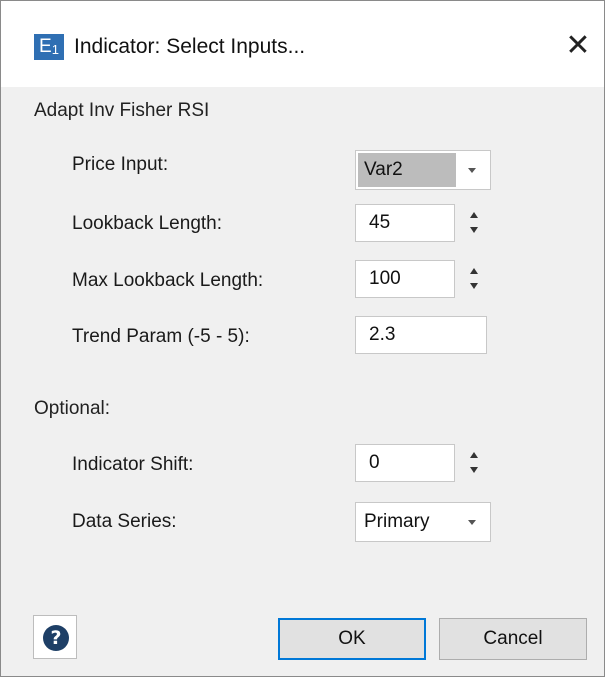 Image resolution: width=605 pixels, height=677 pixels. I want to click on help-button: ?, so click(55, 637).